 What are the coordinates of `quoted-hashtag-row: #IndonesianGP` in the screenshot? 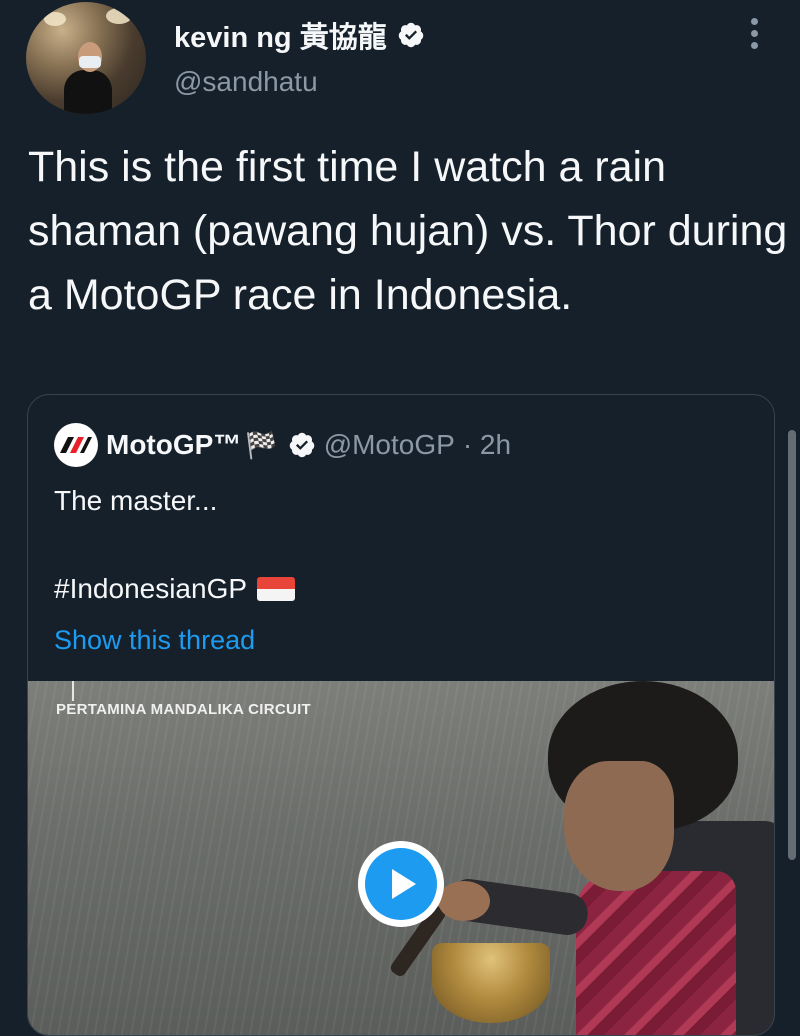 It's located at (175, 589).